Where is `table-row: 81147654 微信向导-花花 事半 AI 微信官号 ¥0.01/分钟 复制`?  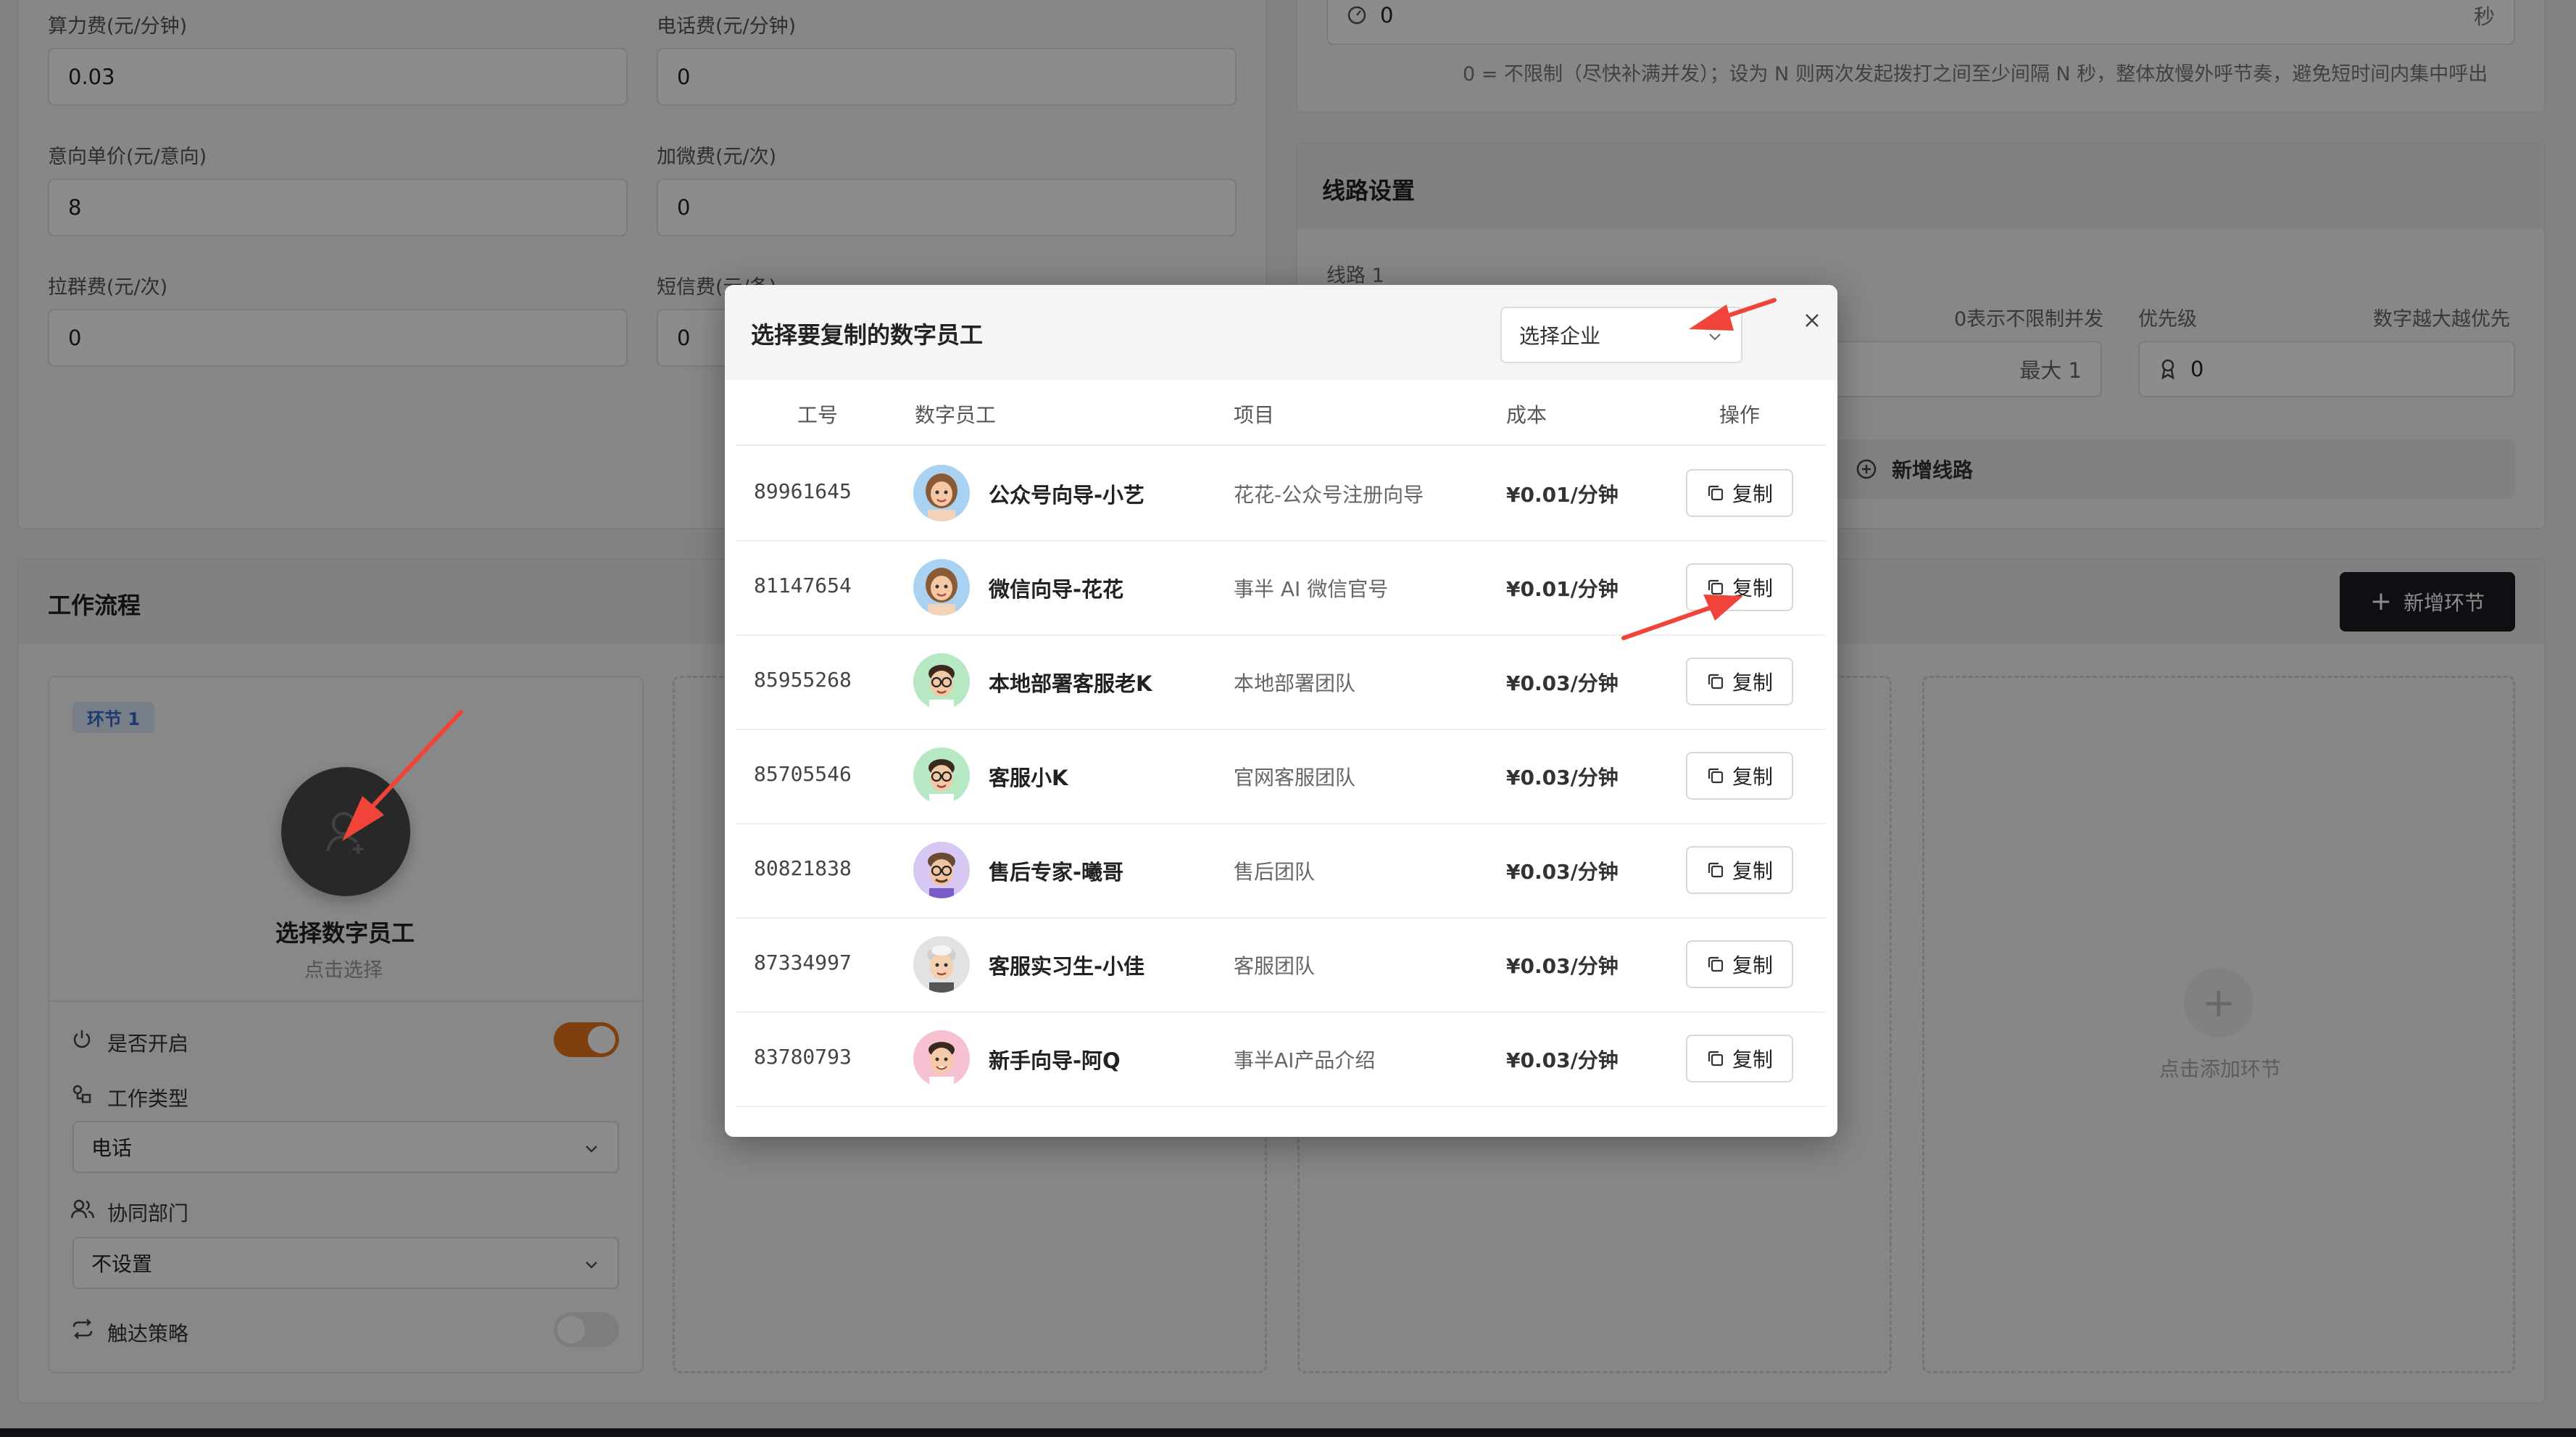 table-row: 81147654 微信向导-花花 事半 AI 微信官号 ¥0.01/分钟 复制 is located at coordinates (1281, 588).